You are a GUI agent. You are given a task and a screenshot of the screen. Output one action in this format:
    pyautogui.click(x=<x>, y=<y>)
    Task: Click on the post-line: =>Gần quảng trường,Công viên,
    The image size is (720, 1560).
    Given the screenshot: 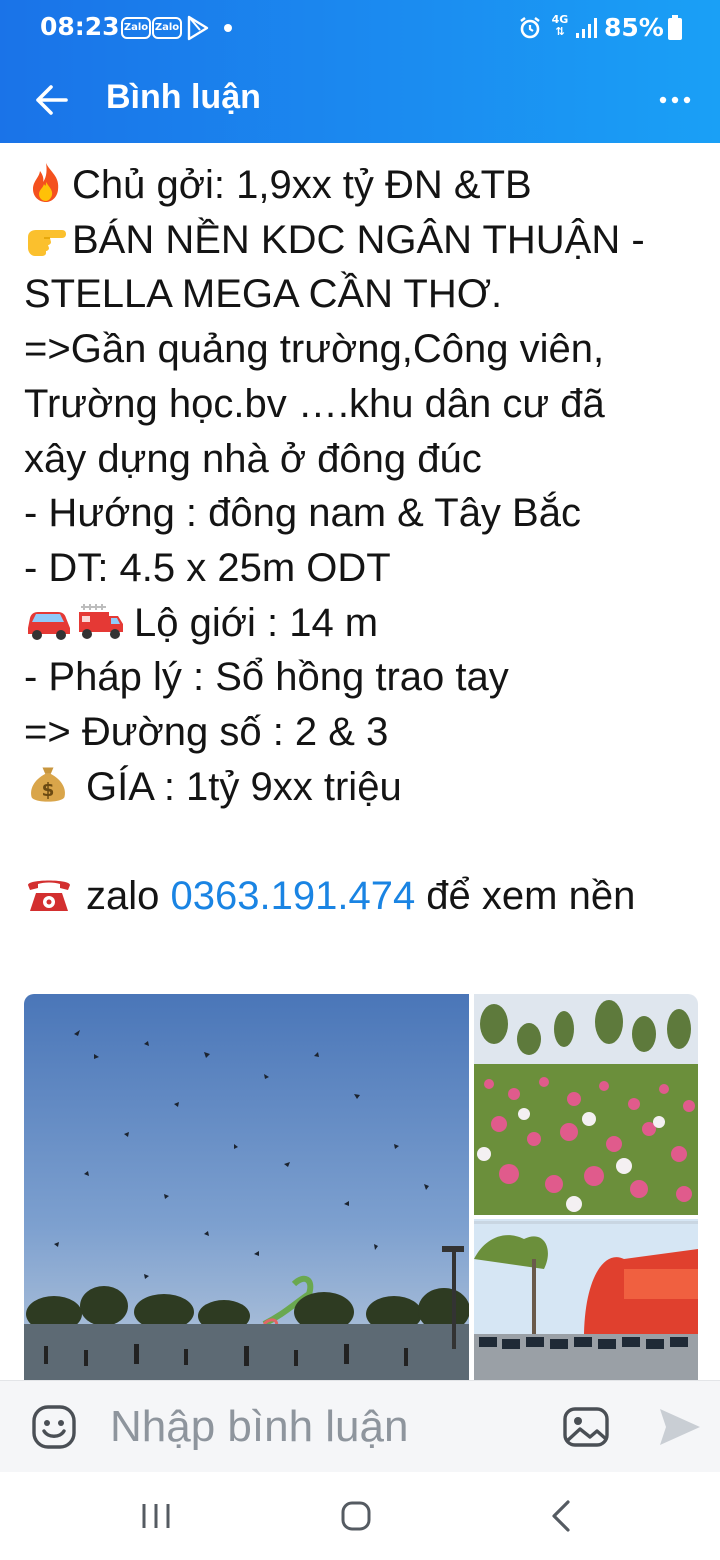 What is the action you would take?
    pyautogui.click(x=314, y=349)
    